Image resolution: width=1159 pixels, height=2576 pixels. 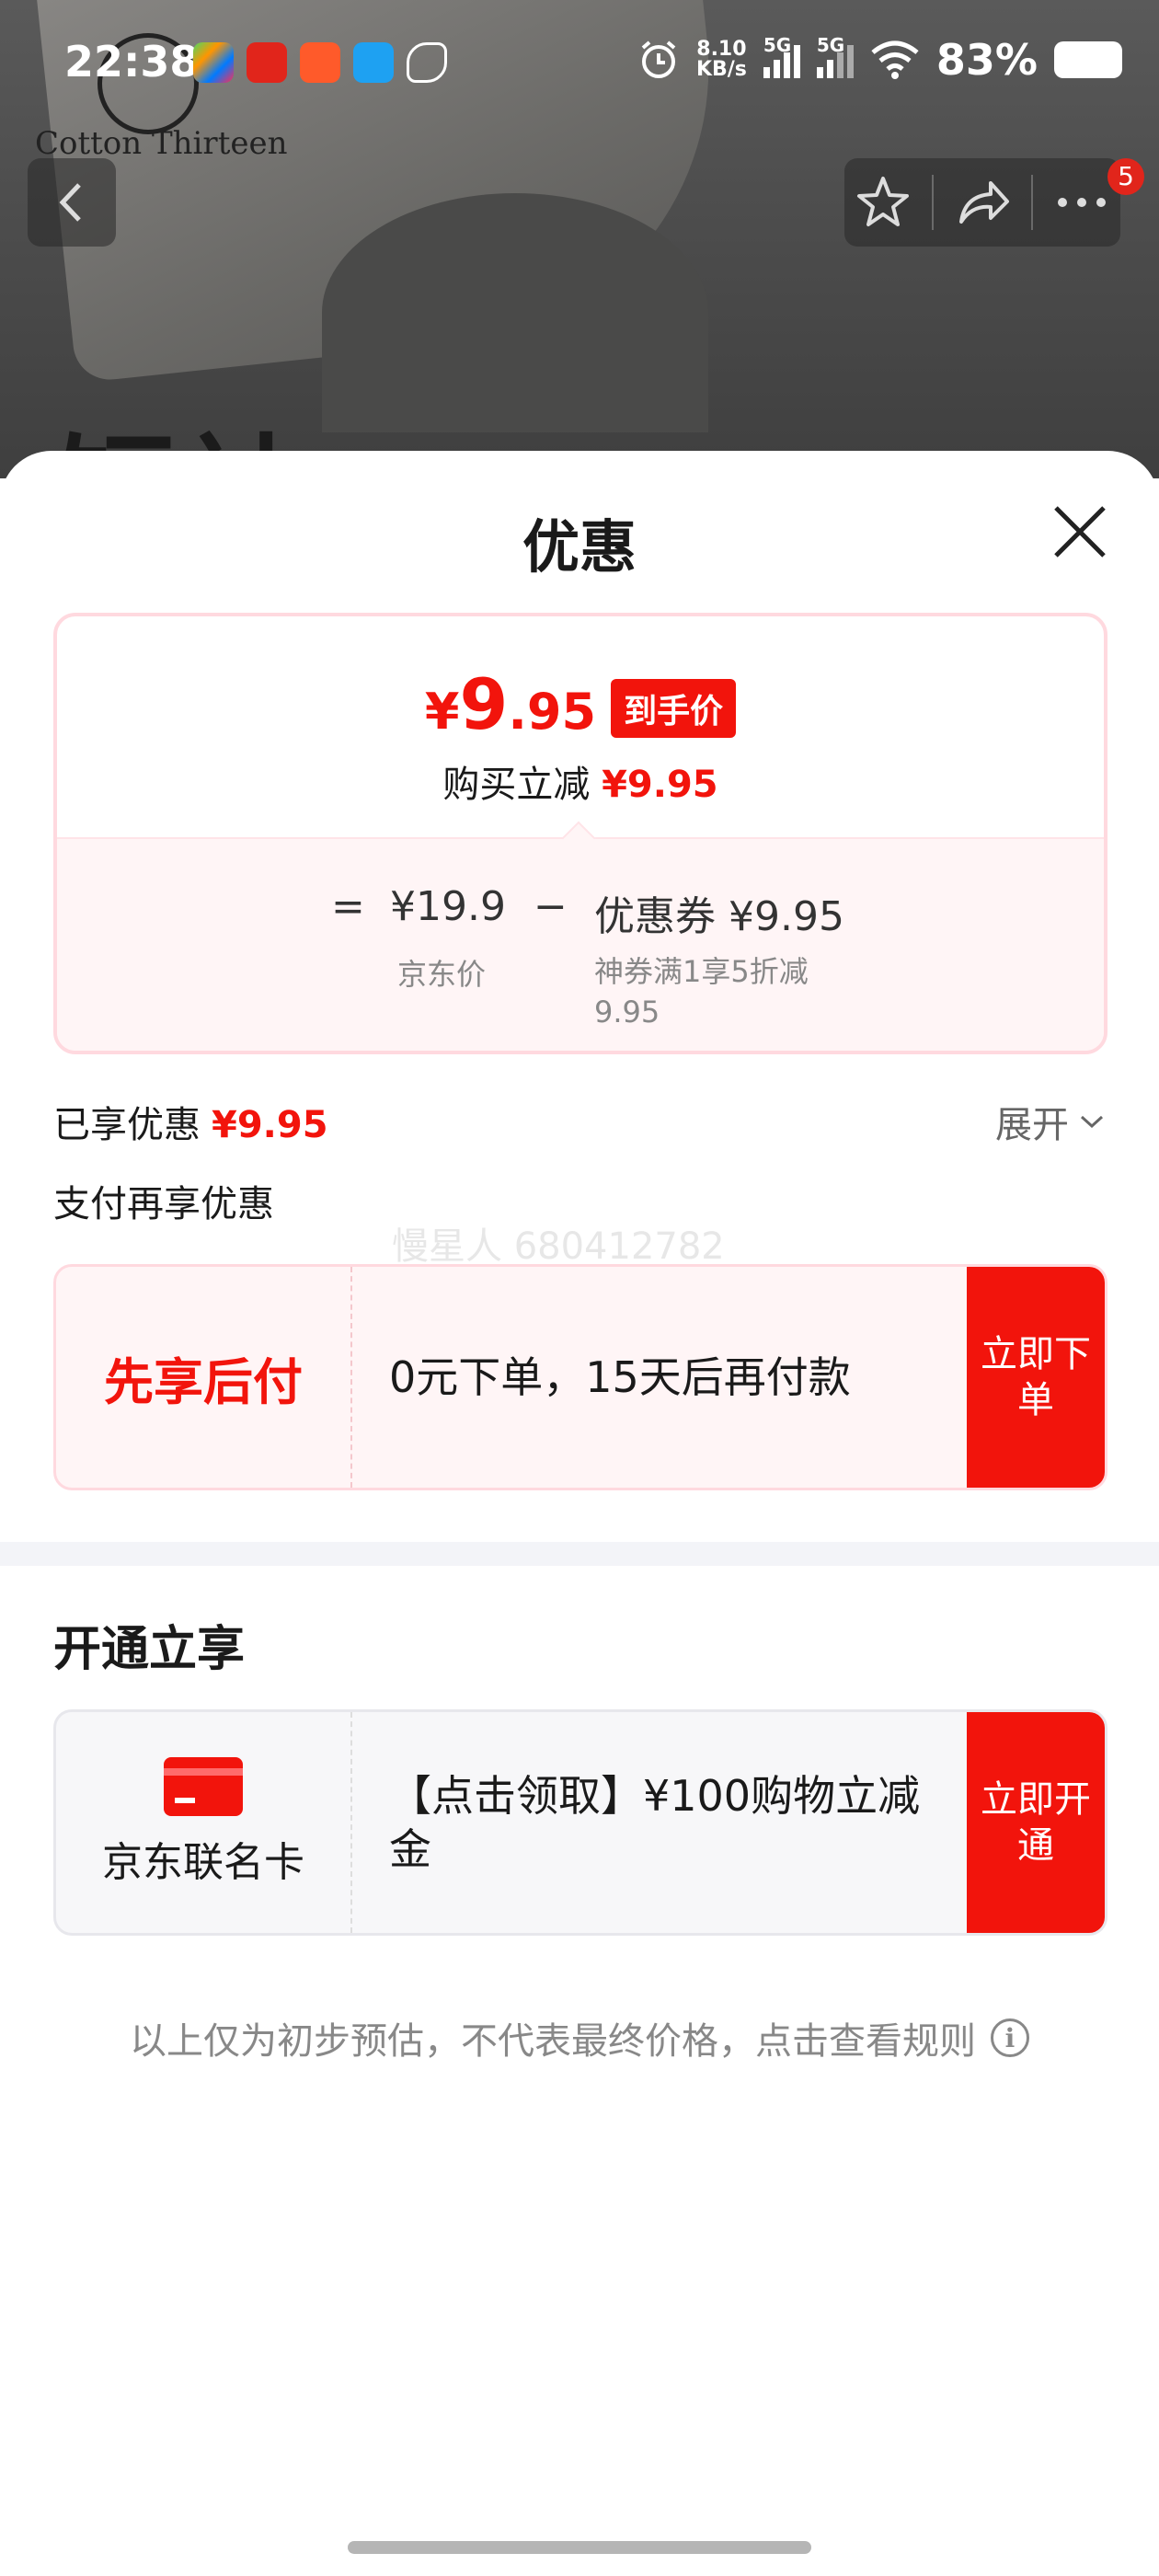 I want to click on jd-price-label: 京东价, so click(x=442, y=974).